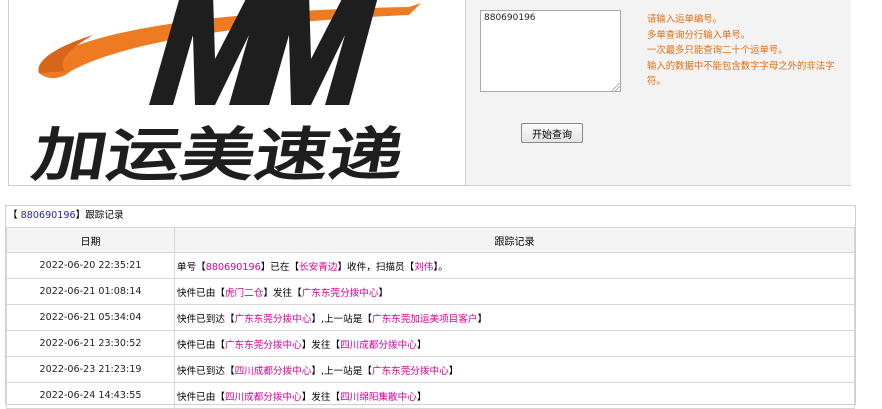  What do you see at coordinates (48, 215) in the screenshot?
I see `tracking-number: 880690196` at bounding box center [48, 215].